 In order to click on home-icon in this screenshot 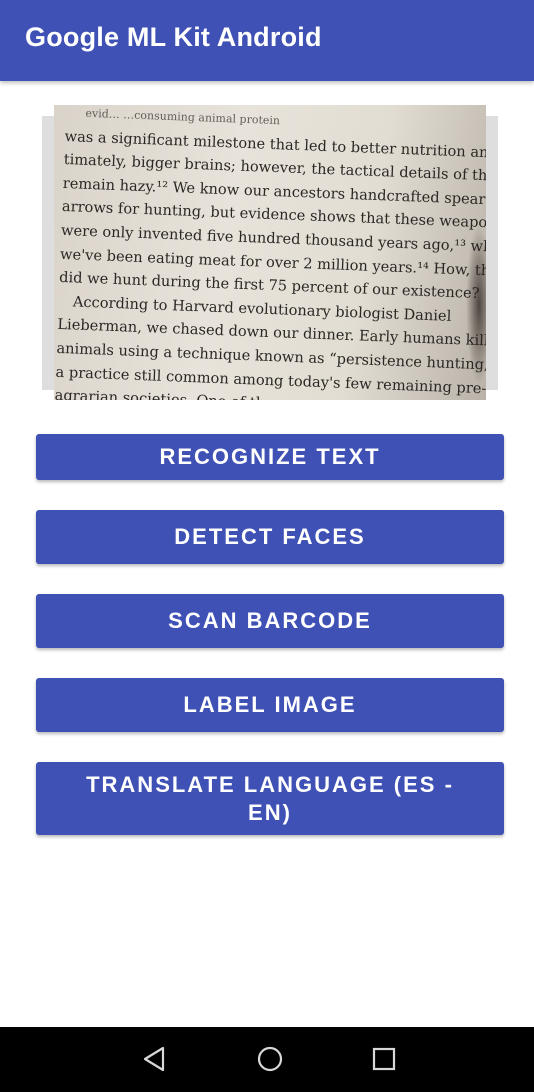, I will do `click(270, 1059)`.